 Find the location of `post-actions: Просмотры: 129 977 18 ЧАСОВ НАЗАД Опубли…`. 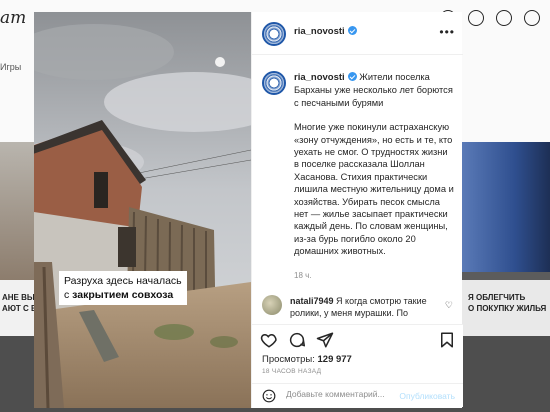

post-actions: Просмотры: 129 977 18 ЧАСОВ НАЗАД Опубли… is located at coordinates (357, 365).